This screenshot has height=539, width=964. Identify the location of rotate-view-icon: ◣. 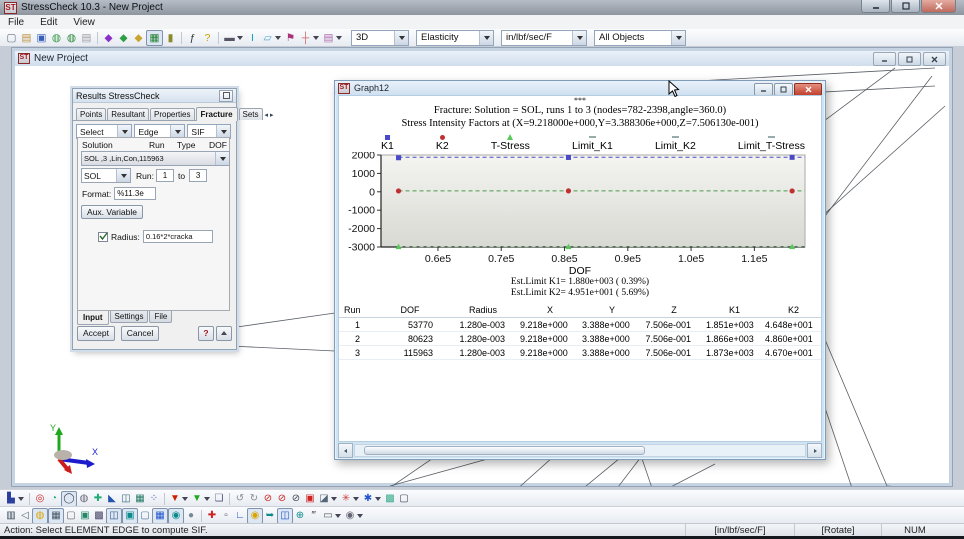
(112, 499).